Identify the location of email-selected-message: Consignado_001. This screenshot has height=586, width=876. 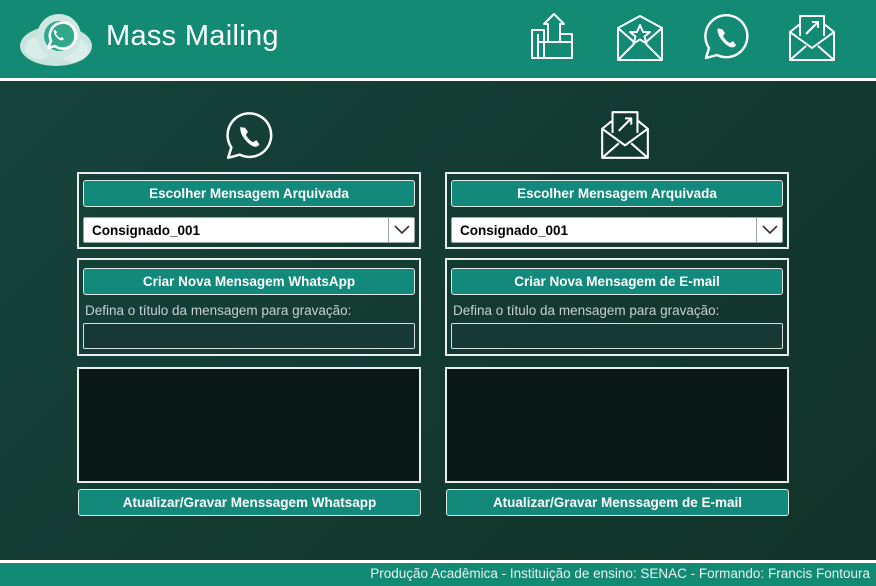
(514, 230).